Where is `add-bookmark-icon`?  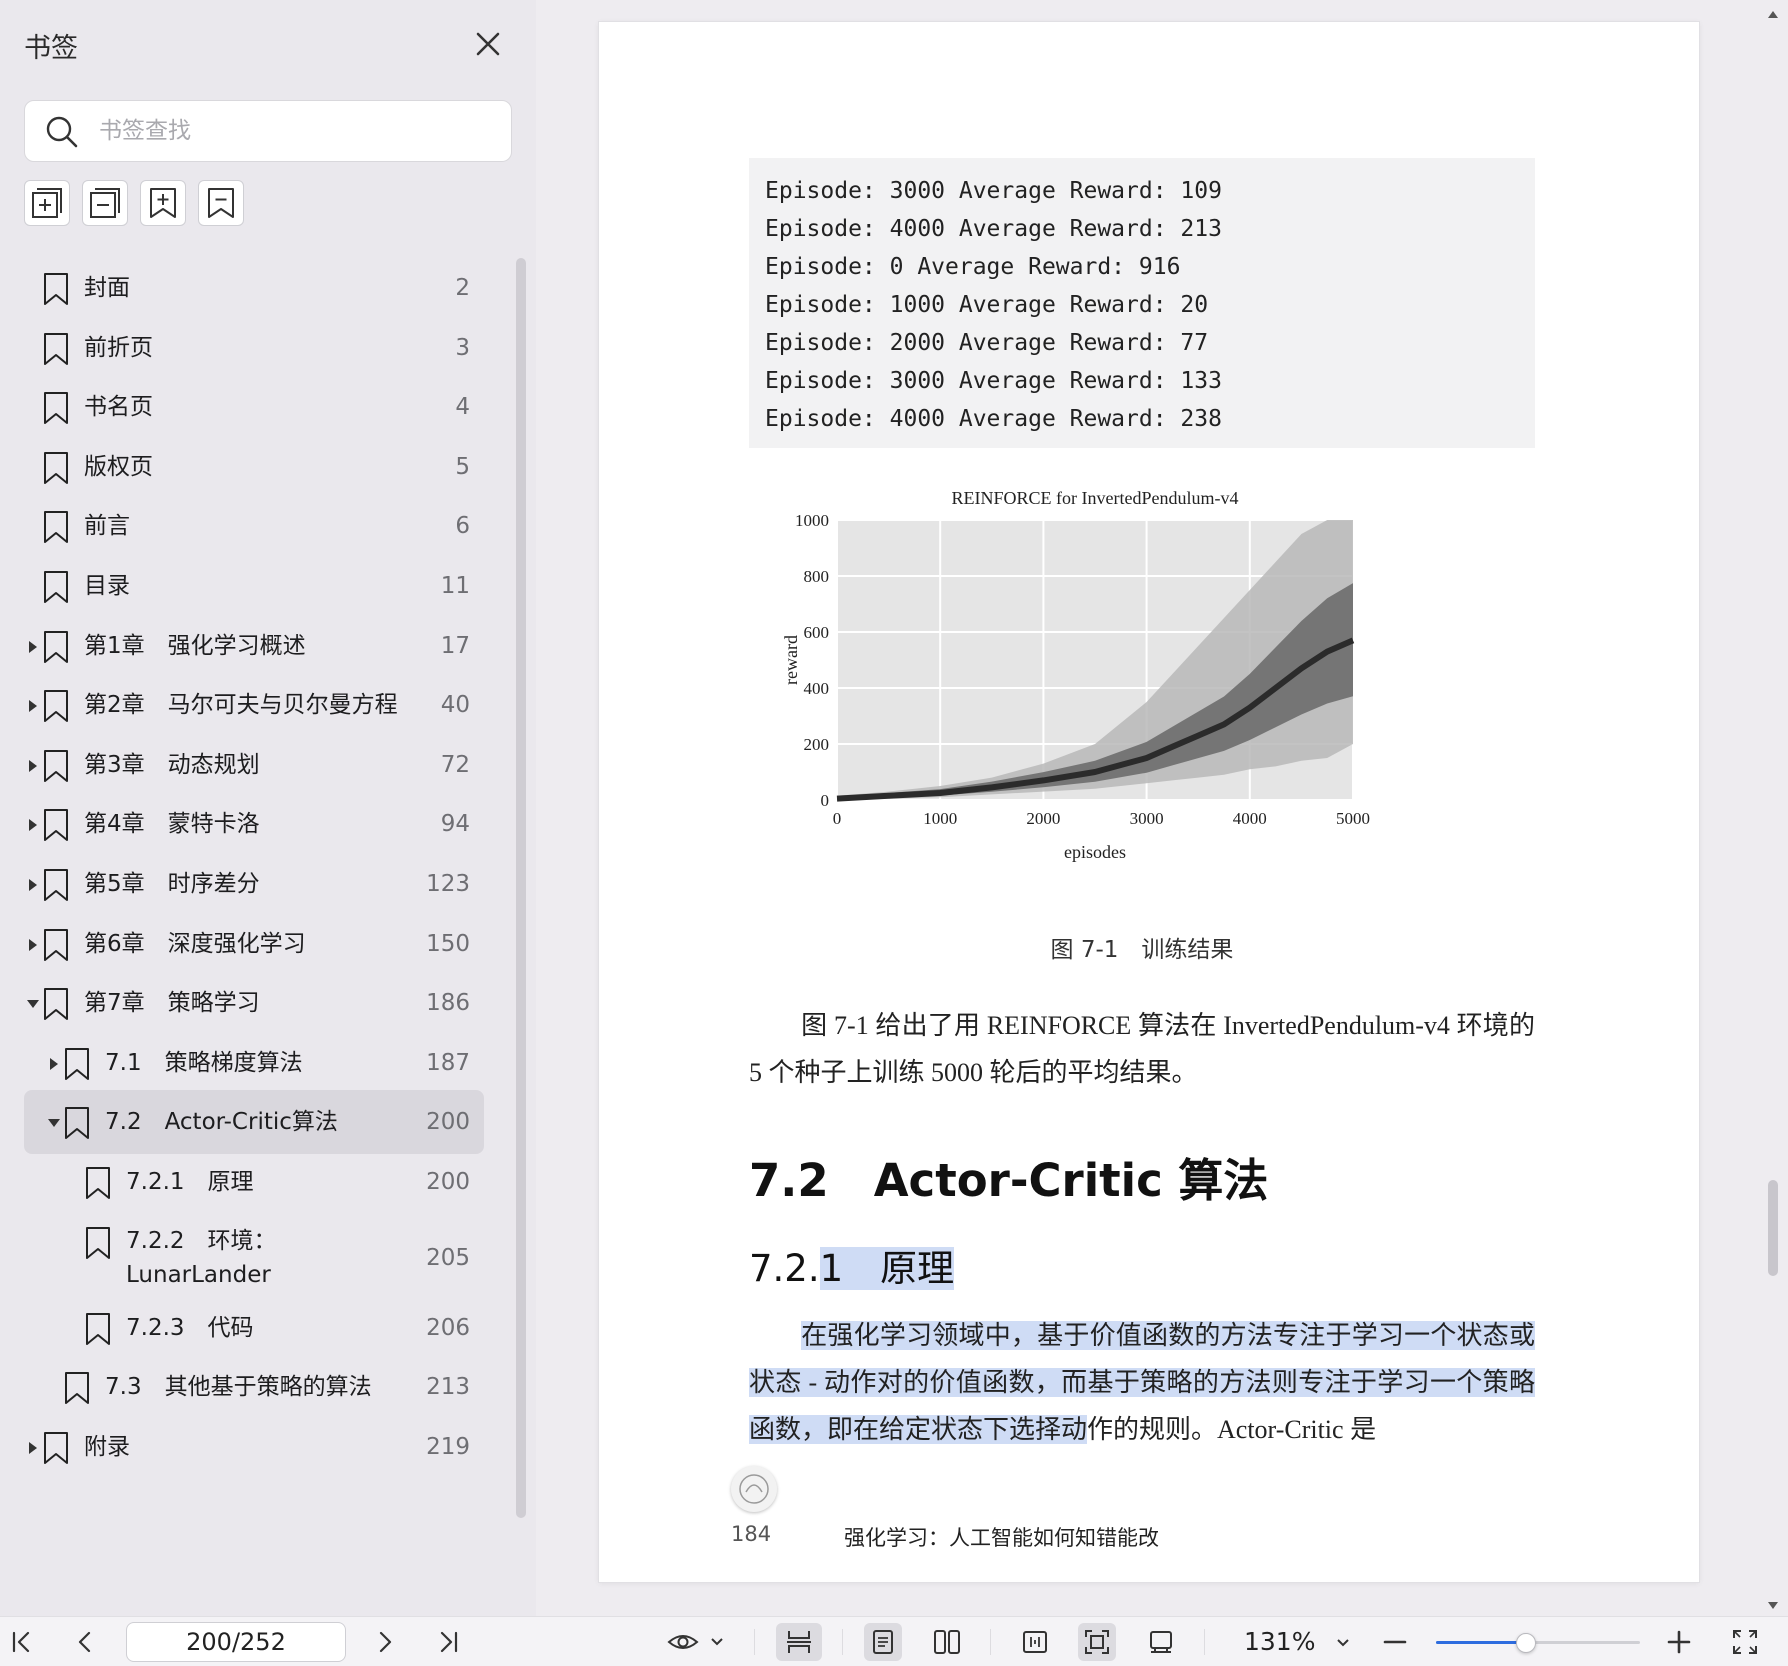 add-bookmark-icon is located at coordinates (163, 203).